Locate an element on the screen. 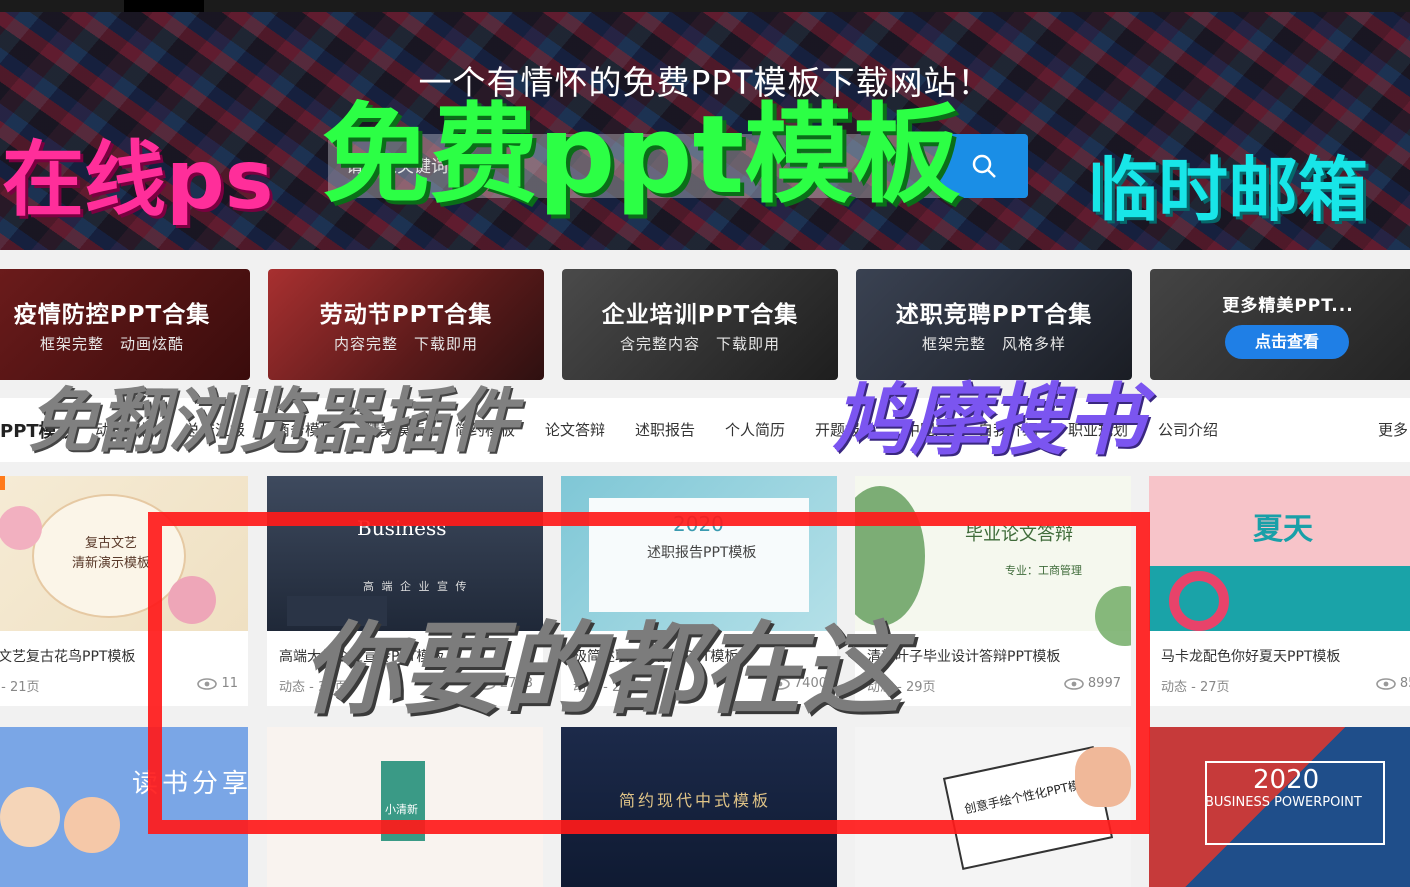 The height and width of the screenshot is (887, 1410). overlay-online-ps: 在线ps is located at coordinates (138, 180).